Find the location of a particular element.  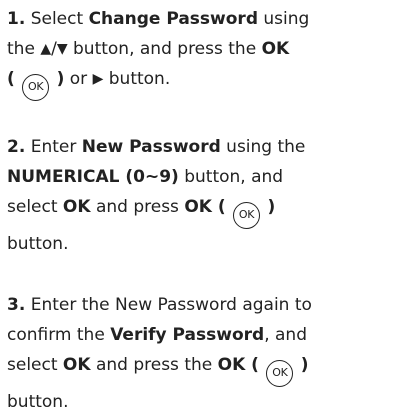

right-arrow-icon: ▶ is located at coordinates (98, 79).